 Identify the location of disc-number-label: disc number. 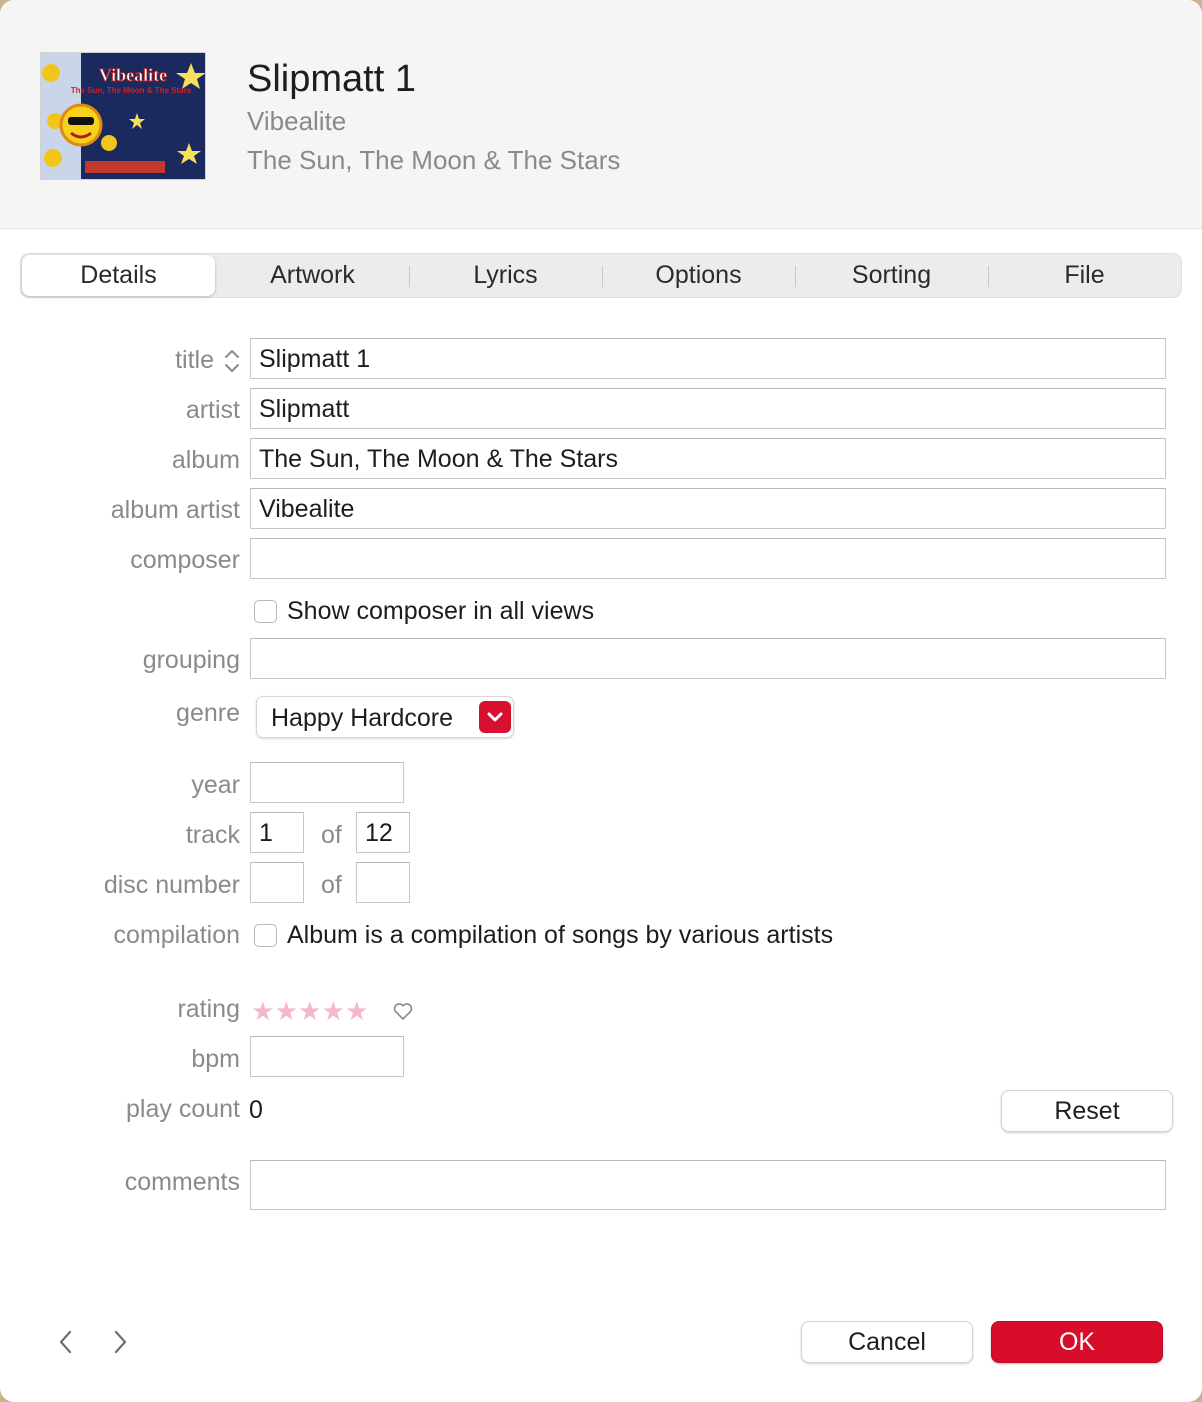
(171, 885).